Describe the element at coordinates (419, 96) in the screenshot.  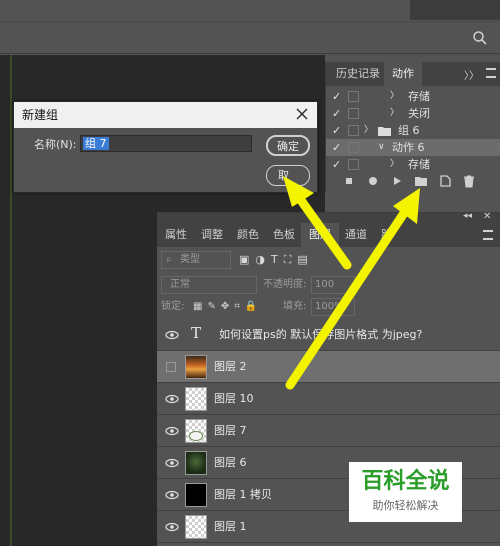
I see `action-label: 存储` at that location.